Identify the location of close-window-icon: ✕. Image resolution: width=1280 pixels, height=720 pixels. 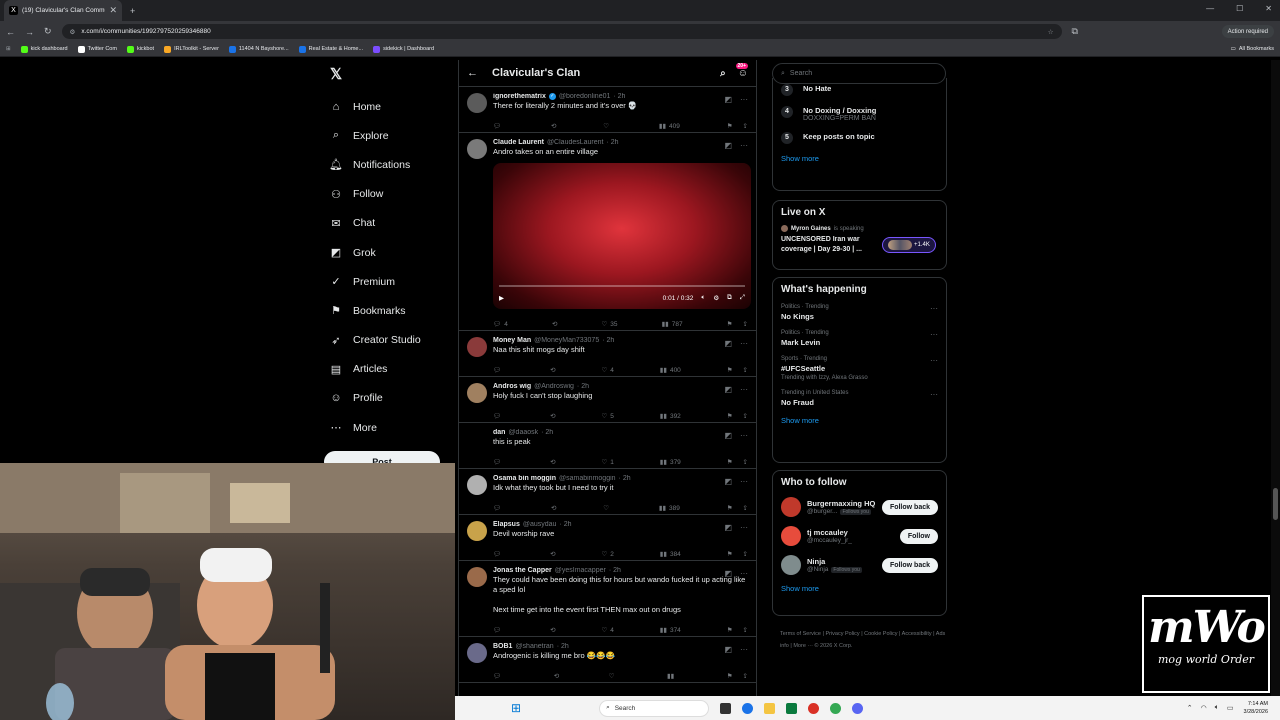
(1268, 8).